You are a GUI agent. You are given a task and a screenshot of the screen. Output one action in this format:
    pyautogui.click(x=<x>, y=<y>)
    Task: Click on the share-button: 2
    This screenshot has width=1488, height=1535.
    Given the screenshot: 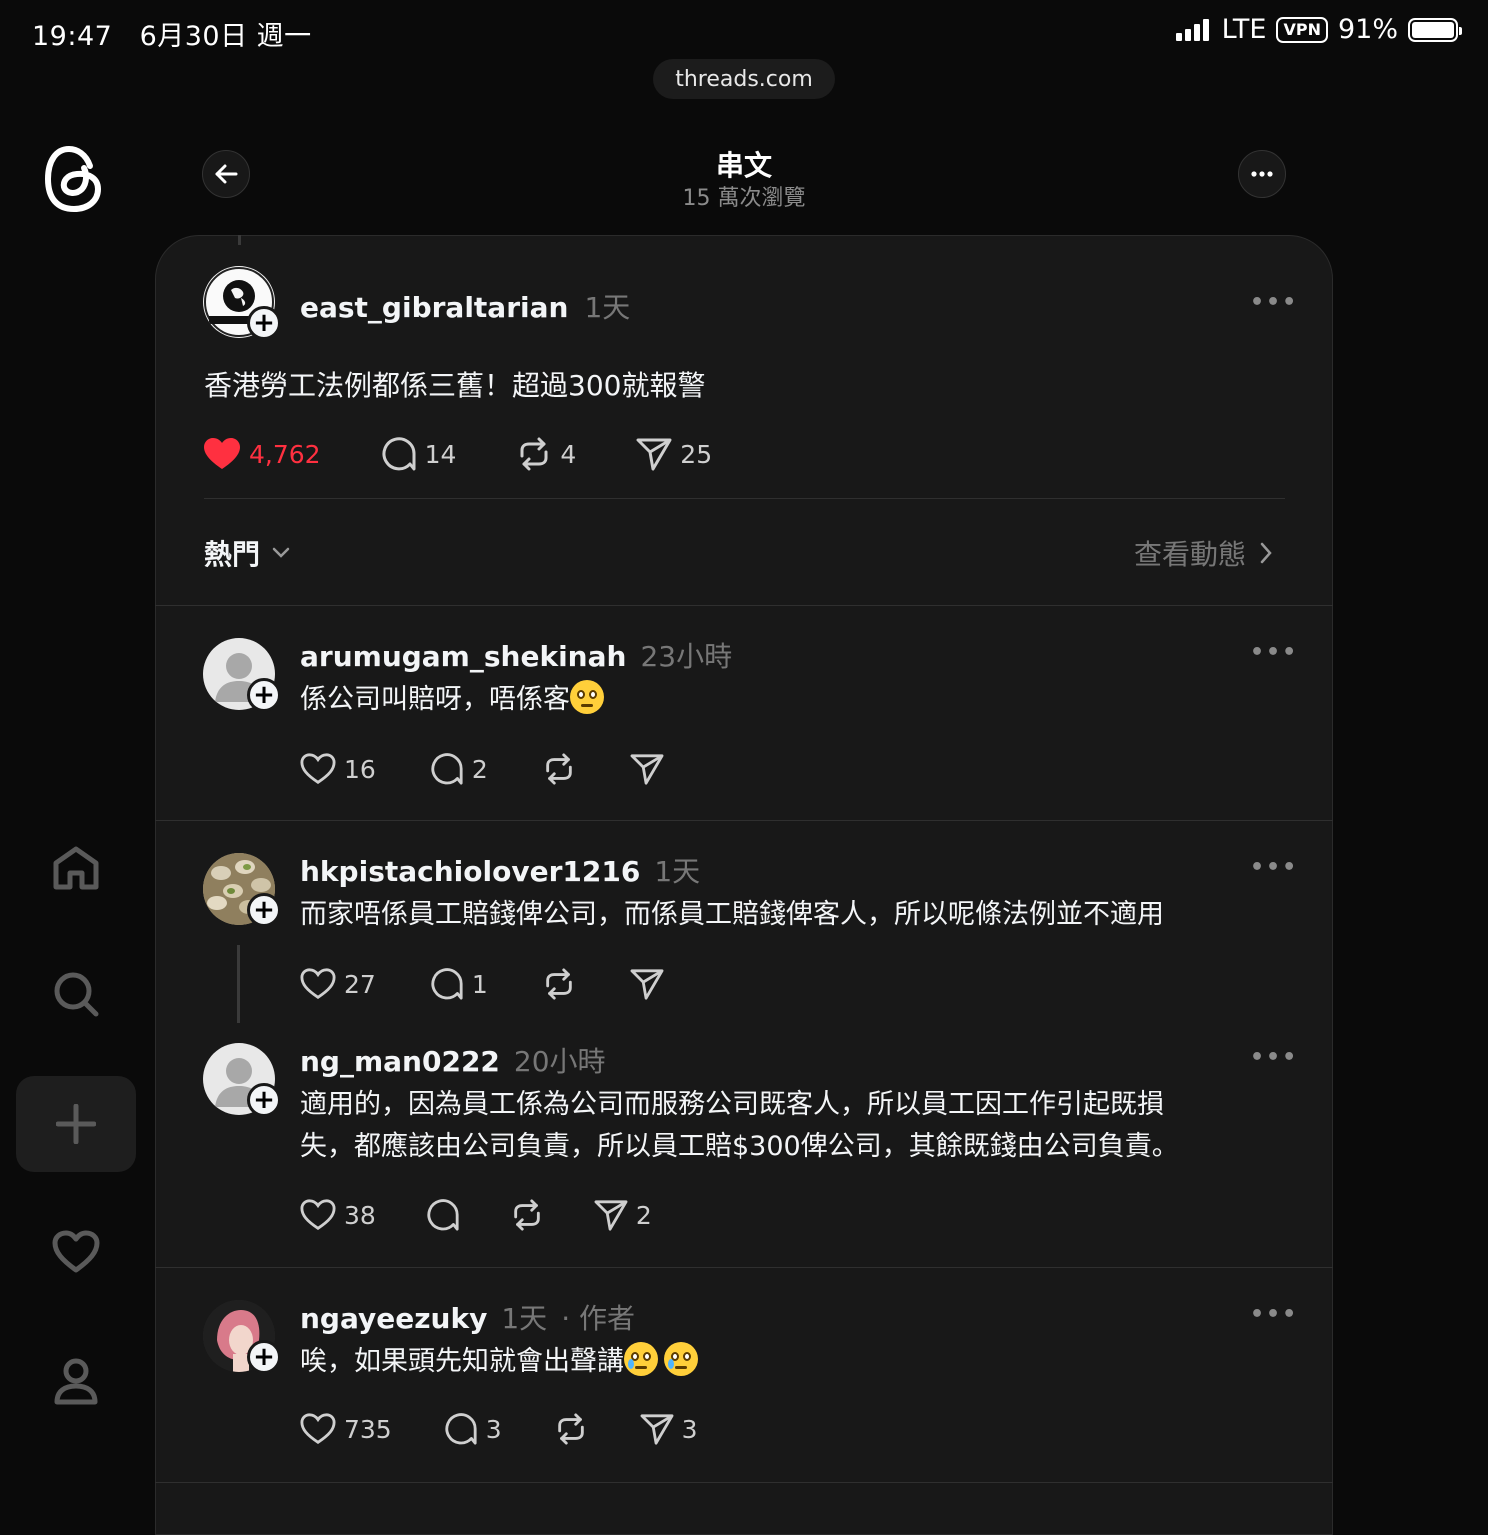 What is the action you would take?
    pyautogui.click(x=623, y=1215)
    